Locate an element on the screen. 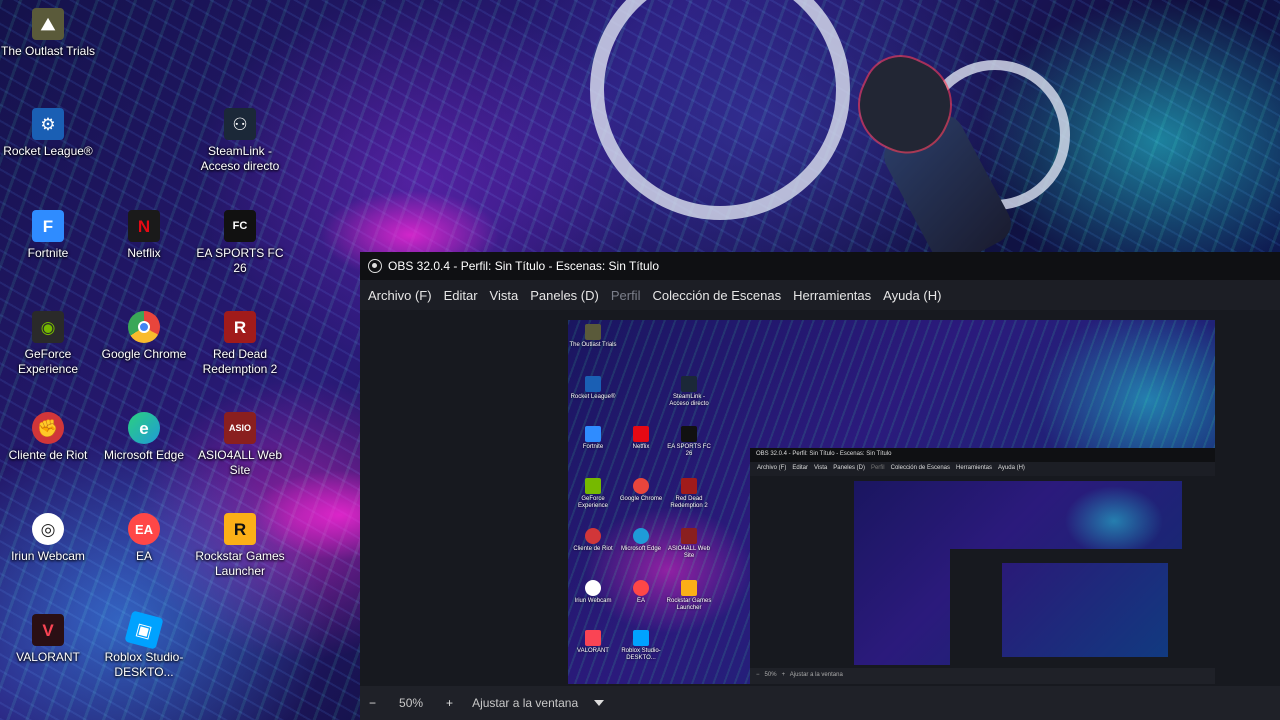  desktop-icon-label: ASIO4ALL Web Site is located at coordinates (240, 462).